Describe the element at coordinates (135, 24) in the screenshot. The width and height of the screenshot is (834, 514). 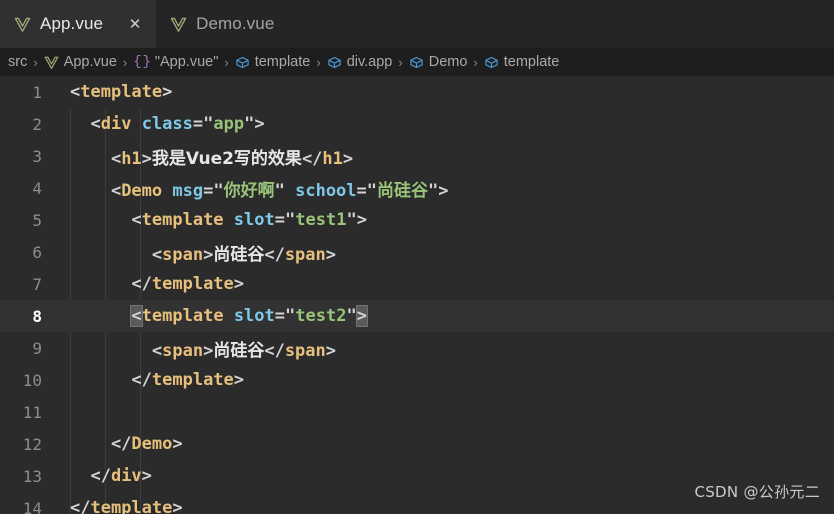
I see `close-icon: ✕` at that location.